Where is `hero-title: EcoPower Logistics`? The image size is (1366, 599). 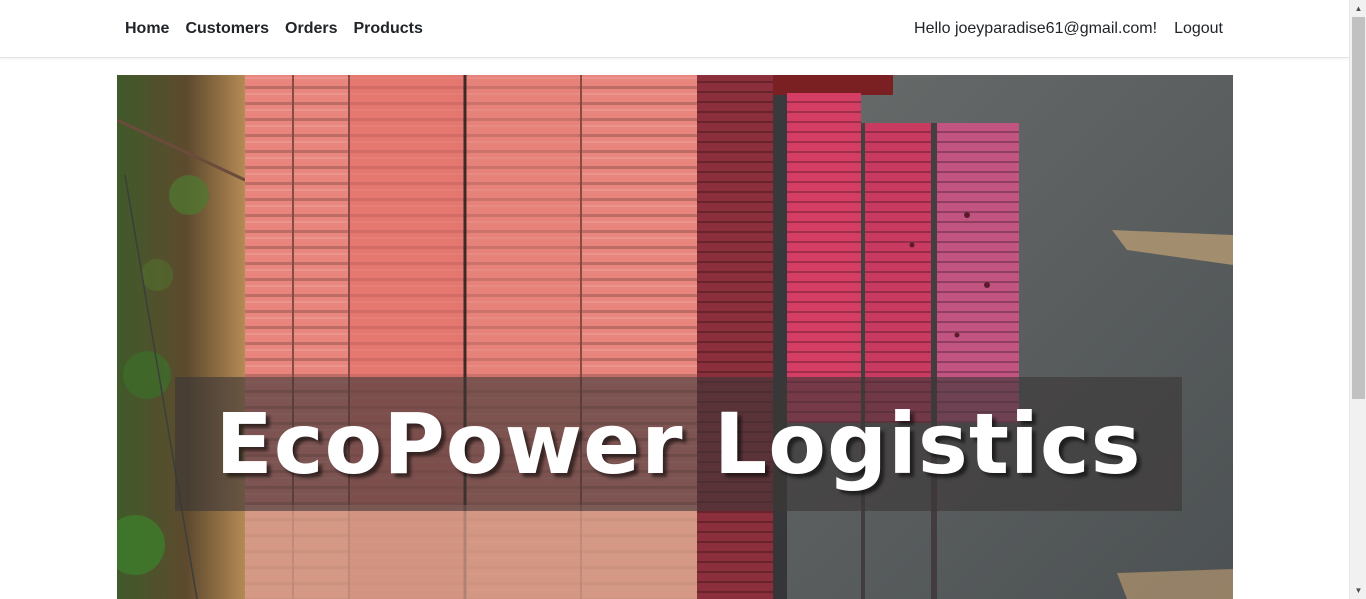 hero-title: EcoPower Logistics is located at coordinates (678, 444).